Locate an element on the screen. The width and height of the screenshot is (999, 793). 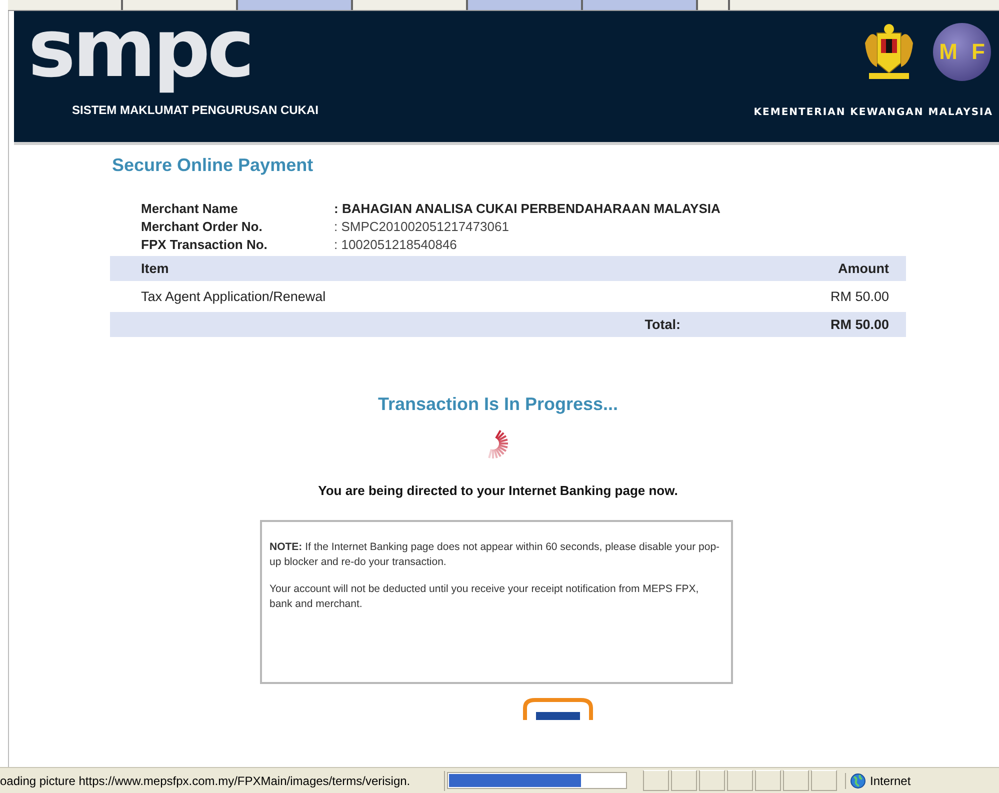
ministry-name: KEMENTERIAN KEWANGAN MALAYSIA is located at coordinates (873, 112).